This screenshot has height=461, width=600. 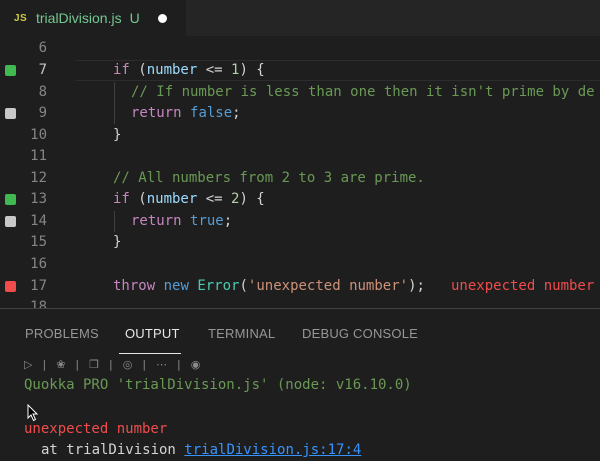 What do you see at coordinates (38, 303) in the screenshot?
I see `line-number: 18` at bounding box center [38, 303].